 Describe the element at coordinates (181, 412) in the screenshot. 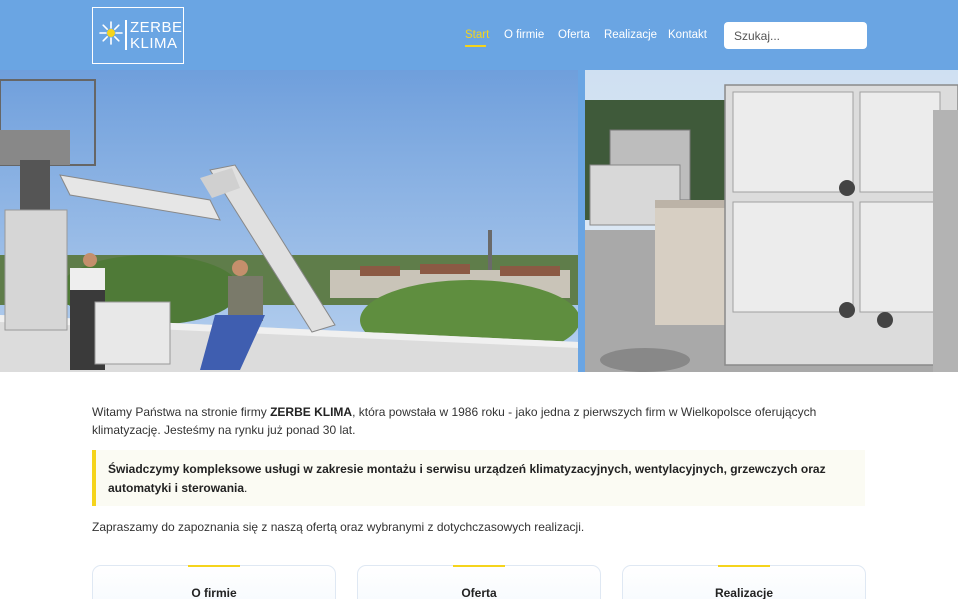

I see `intro-text-start: Witamy Państwa na stronie firmy` at that location.